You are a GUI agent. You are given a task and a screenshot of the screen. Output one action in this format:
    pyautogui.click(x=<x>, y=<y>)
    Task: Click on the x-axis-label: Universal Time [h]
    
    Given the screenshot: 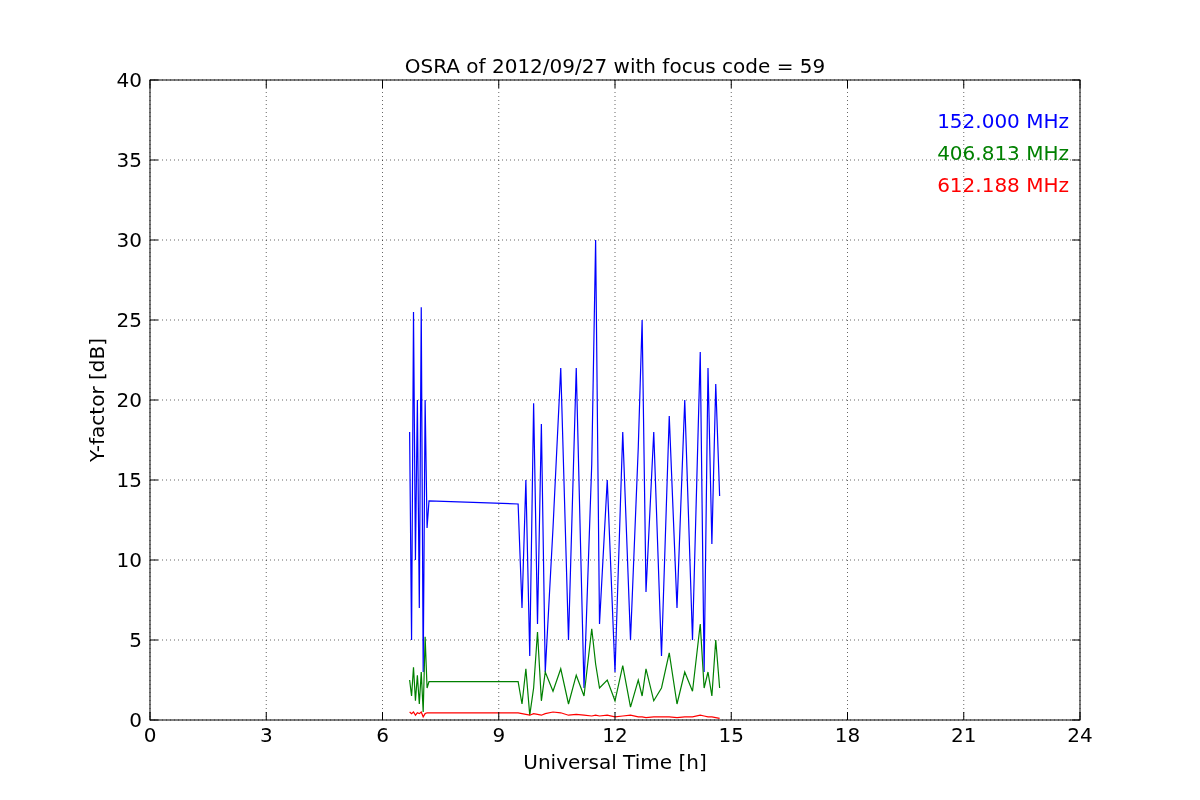 What is the action you would take?
    pyautogui.click(x=615, y=762)
    